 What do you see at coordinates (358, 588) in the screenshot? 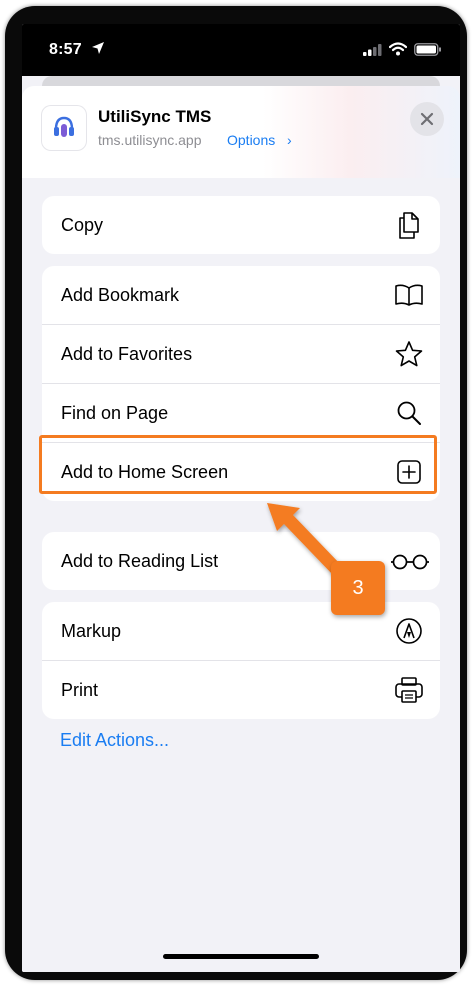
I see `step-number-badge: 3` at bounding box center [358, 588].